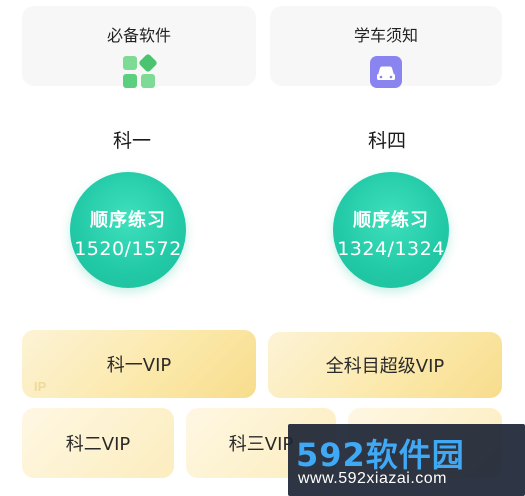 The width and height of the screenshot is (525, 496). Describe the element at coordinates (140, 71) in the screenshot. I see `apps-grid-icon` at that location.